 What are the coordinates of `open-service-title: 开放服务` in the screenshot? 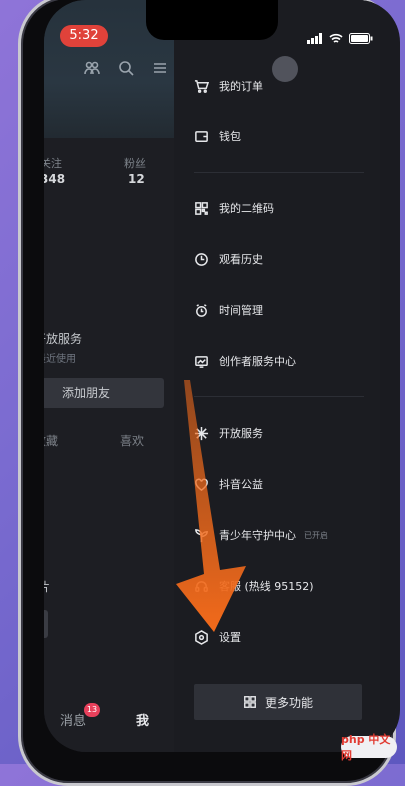 It's located at (63, 338).